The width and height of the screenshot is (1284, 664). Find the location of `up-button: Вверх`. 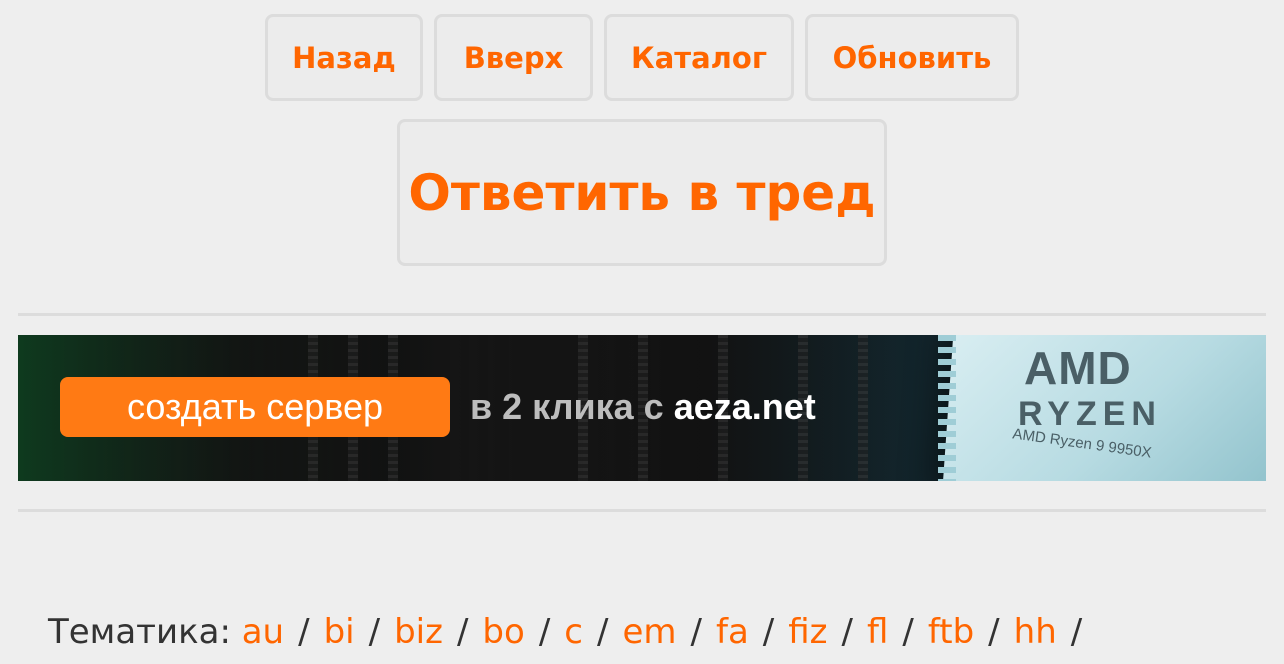

up-button: Вверх is located at coordinates (513, 57).